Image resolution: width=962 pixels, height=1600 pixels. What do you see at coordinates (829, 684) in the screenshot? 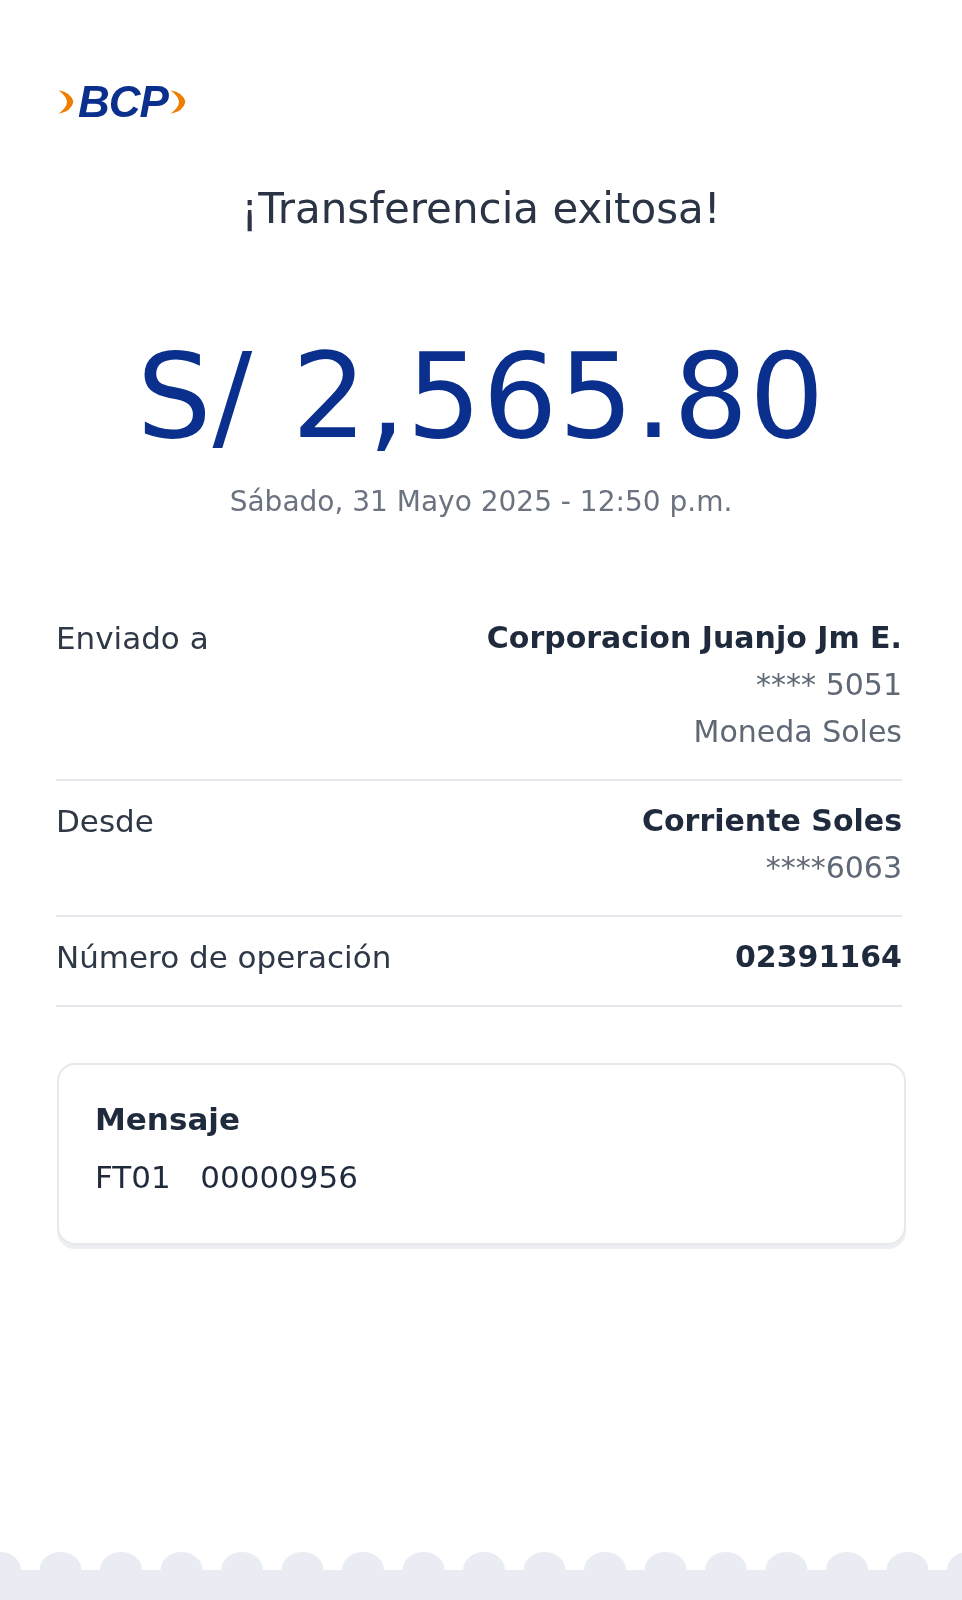
I see `detail-value: **** 5051` at bounding box center [829, 684].